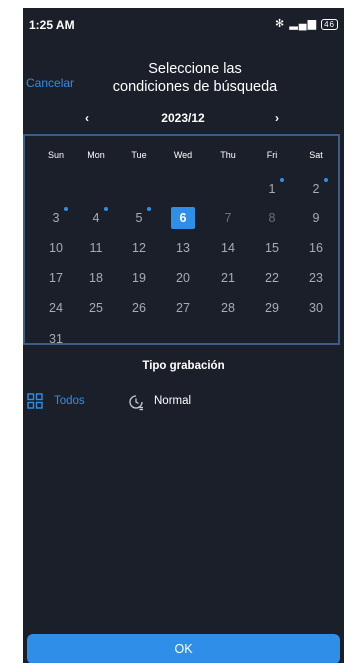  What do you see at coordinates (228, 278) in the screenshot?
I see `calendar-day: 21` at bounding box center [228, 278].